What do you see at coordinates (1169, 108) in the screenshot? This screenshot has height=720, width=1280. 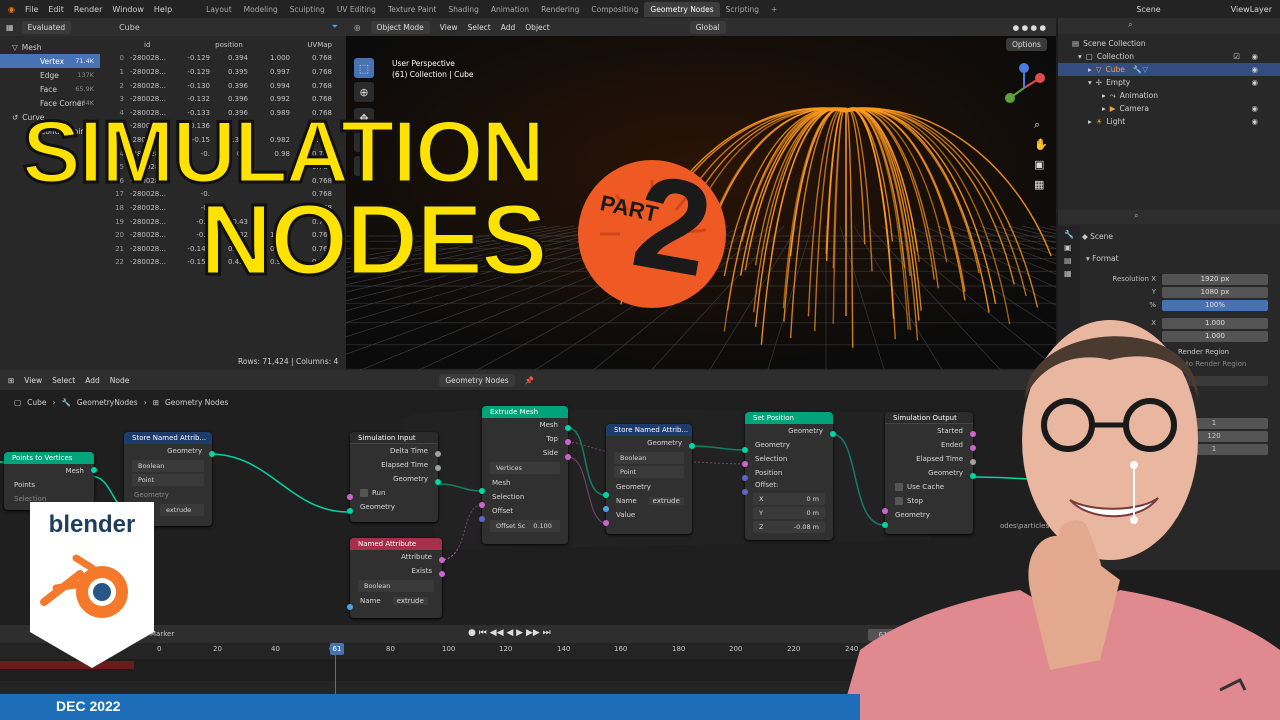 I see `outliner-camera: ▸ ▶ Camera ◉` at bounding box center [1169, 108].